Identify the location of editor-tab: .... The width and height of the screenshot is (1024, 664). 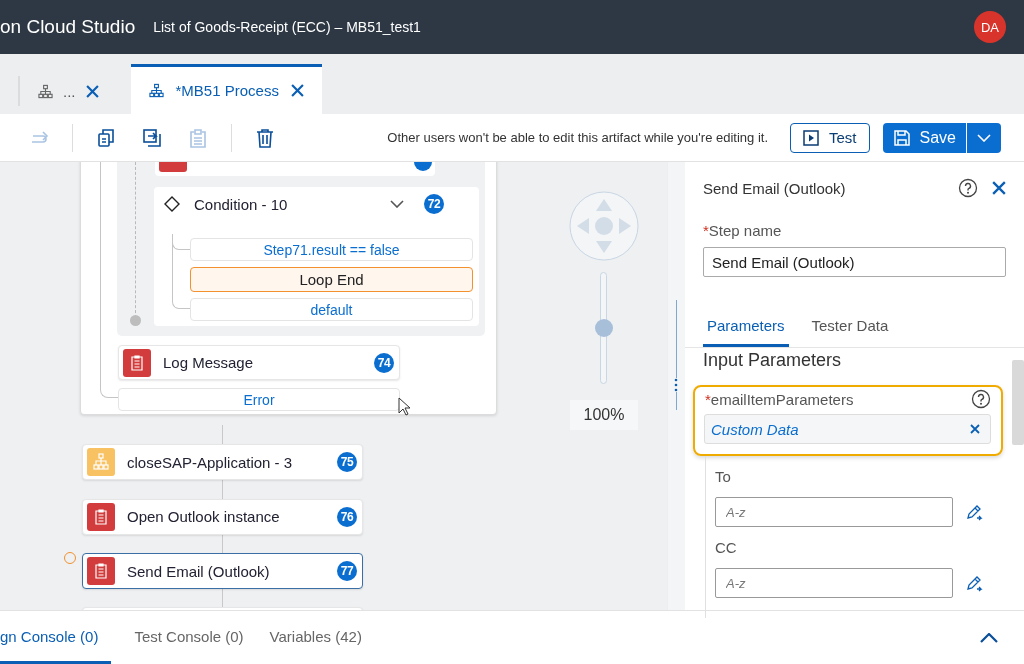
(67, 91).